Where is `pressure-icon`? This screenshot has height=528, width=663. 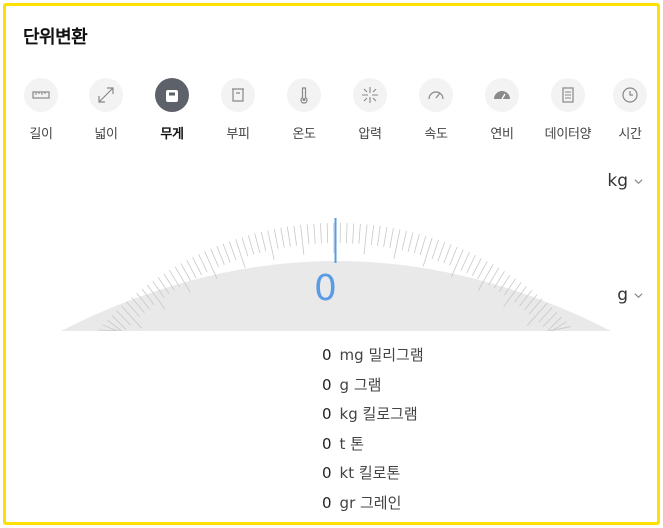 pressure-icon is located at coordinates (370, 95).